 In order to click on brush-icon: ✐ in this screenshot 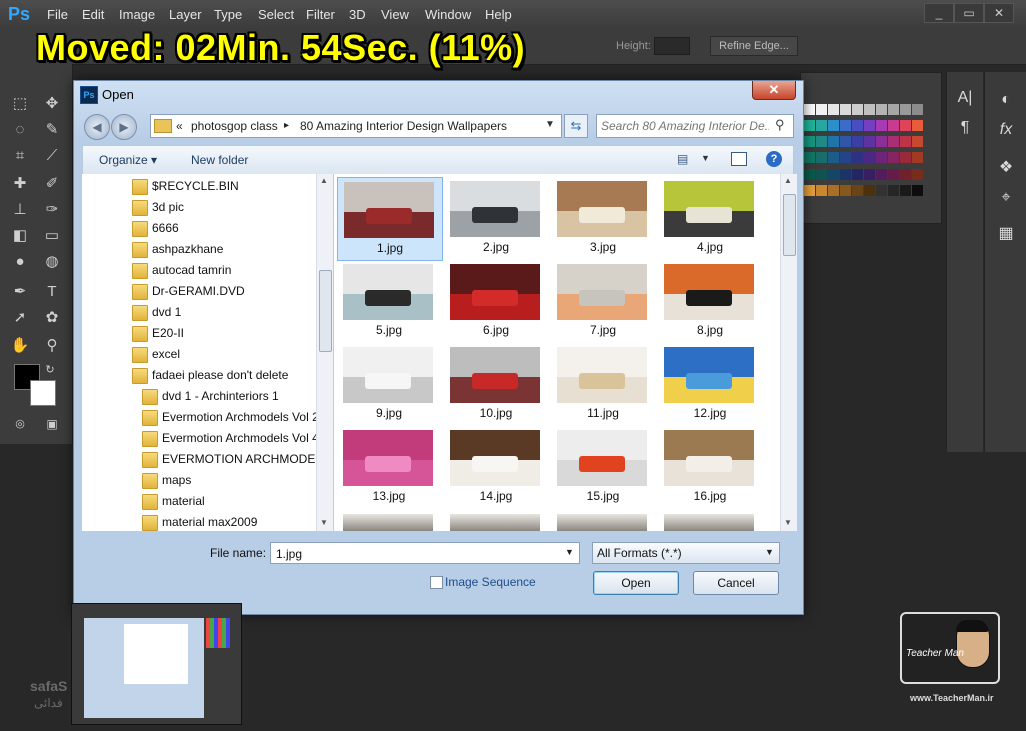, I will do `click(52, 184)`.